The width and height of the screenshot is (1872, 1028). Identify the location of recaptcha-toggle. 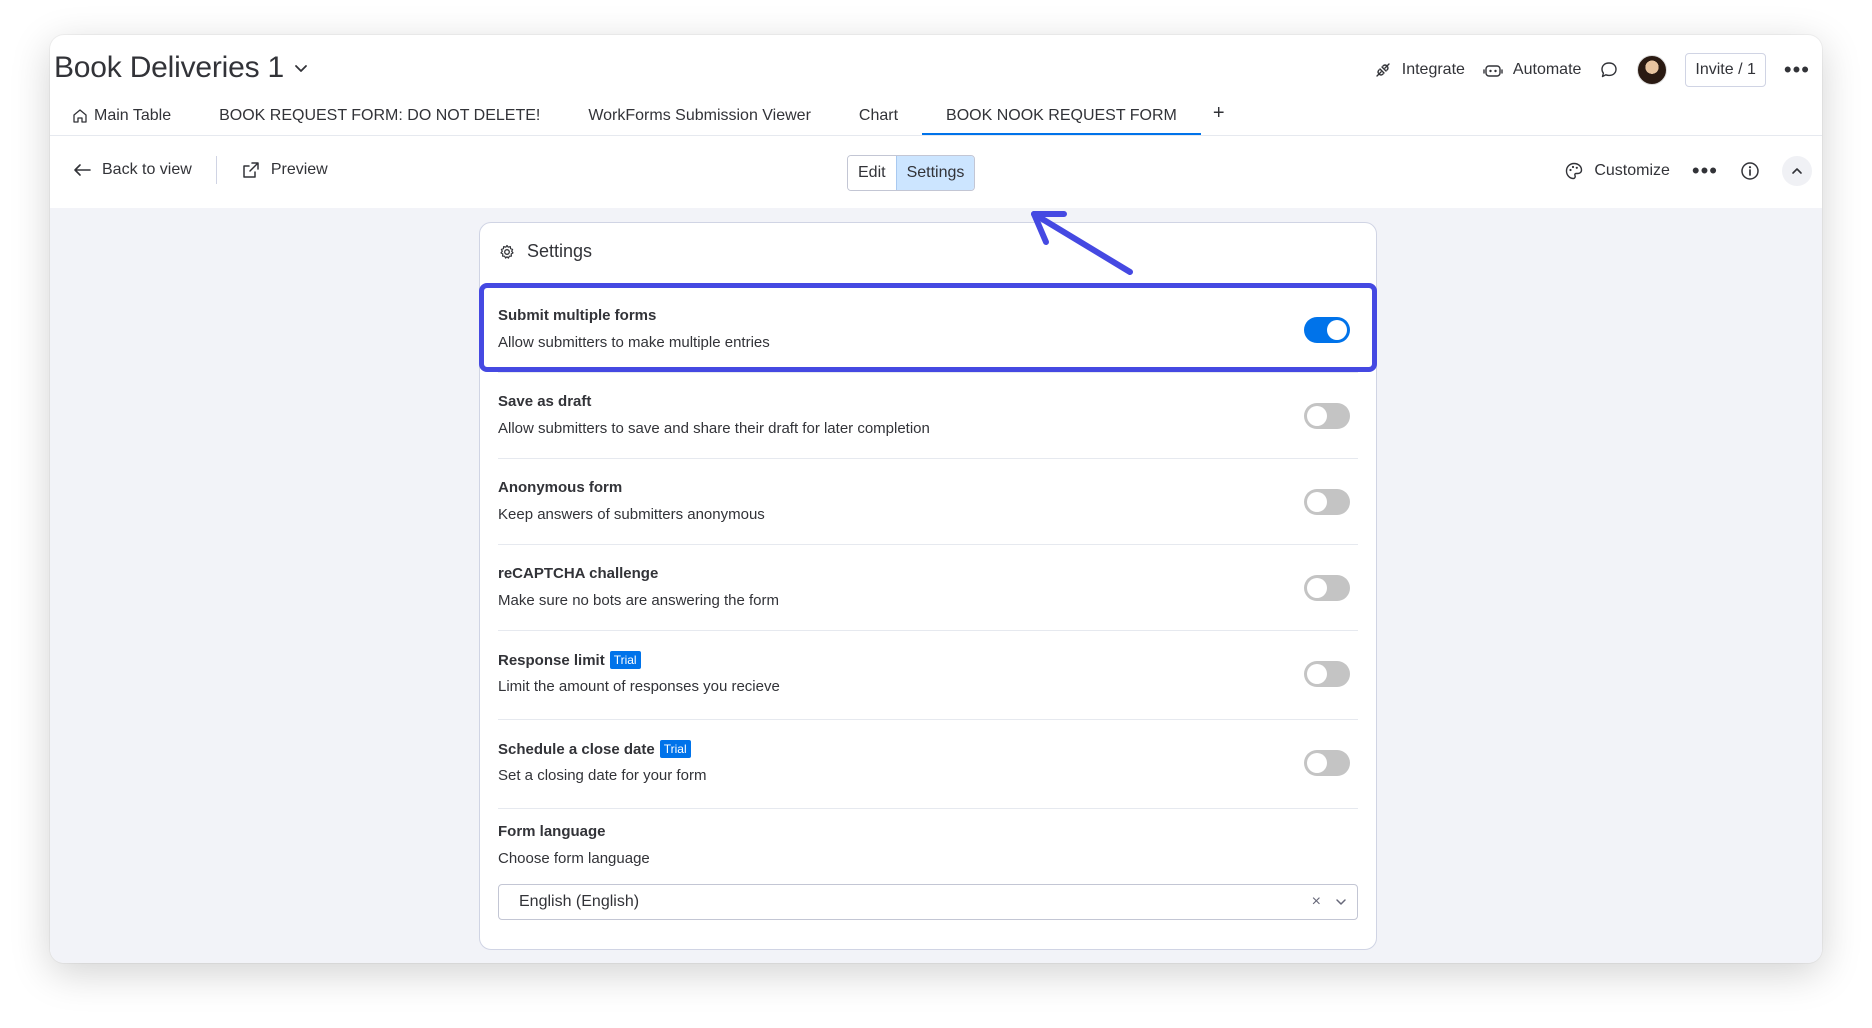
(1327, 588).